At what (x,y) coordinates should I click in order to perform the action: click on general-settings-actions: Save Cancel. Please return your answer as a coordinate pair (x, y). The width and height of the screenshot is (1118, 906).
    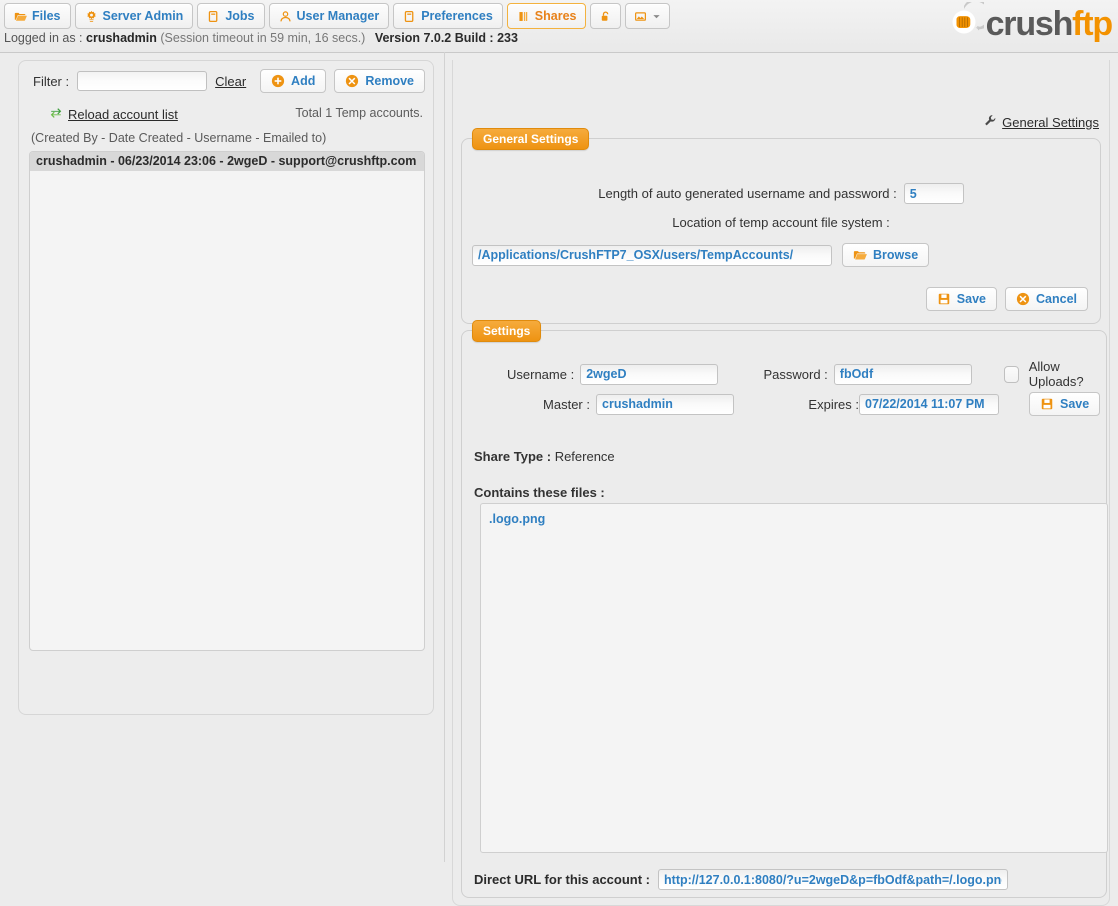
    Looking at the image, I should click on (1006, 299).